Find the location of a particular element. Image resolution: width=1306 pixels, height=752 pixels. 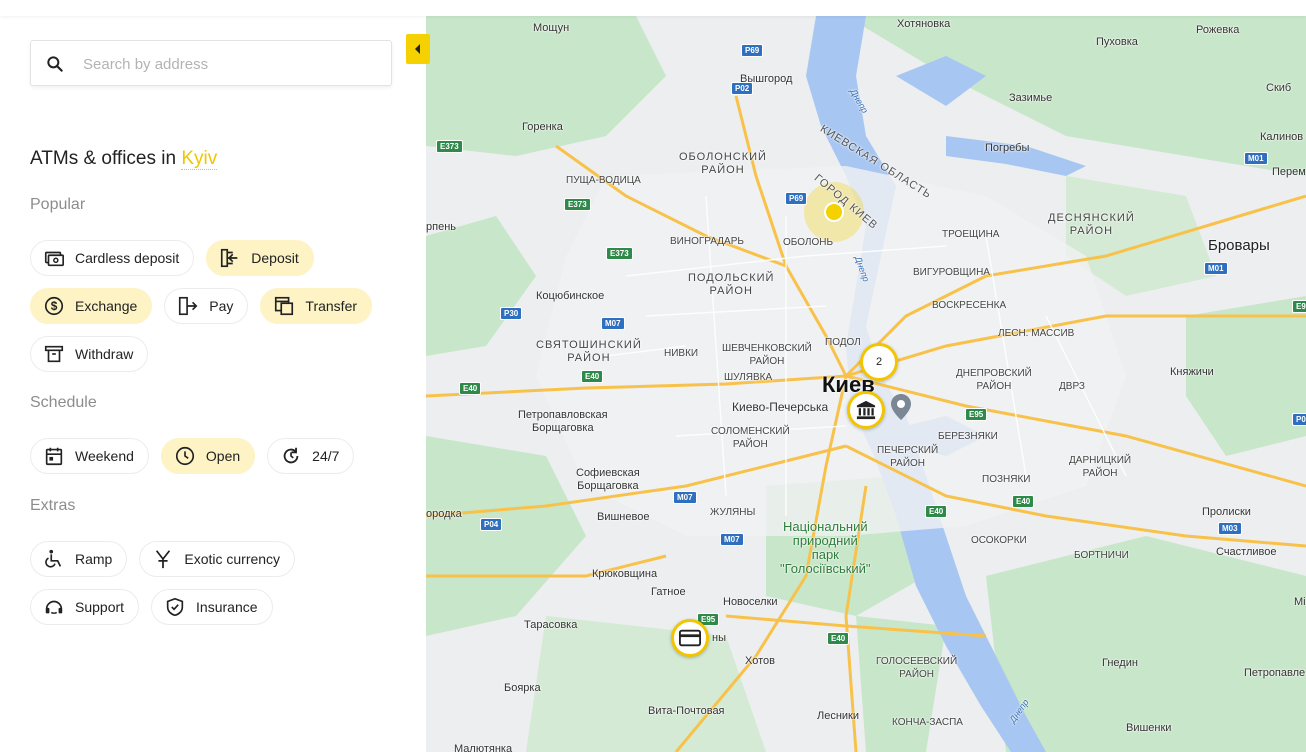

shield-check-icon is located at coordinates (175, 607).